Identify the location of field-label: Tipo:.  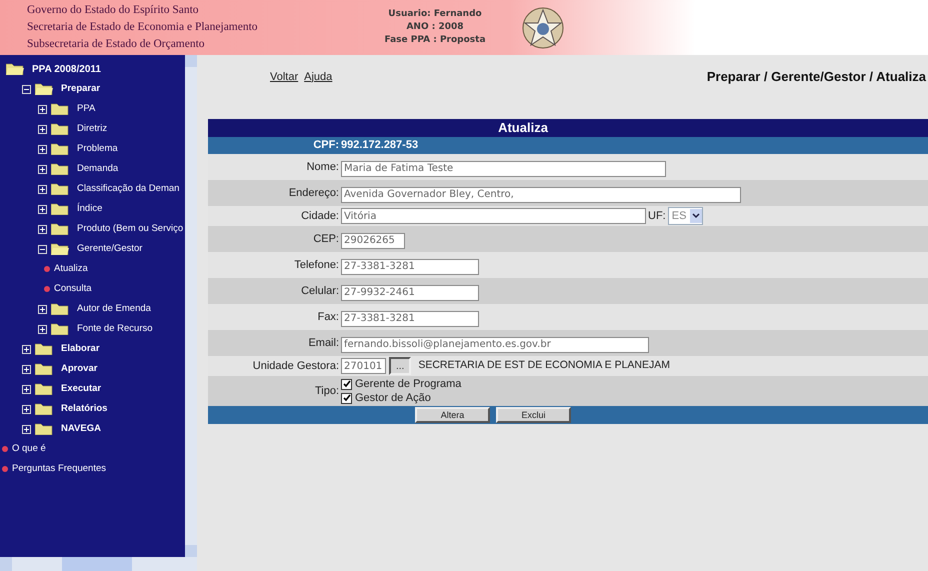
(326, 391).